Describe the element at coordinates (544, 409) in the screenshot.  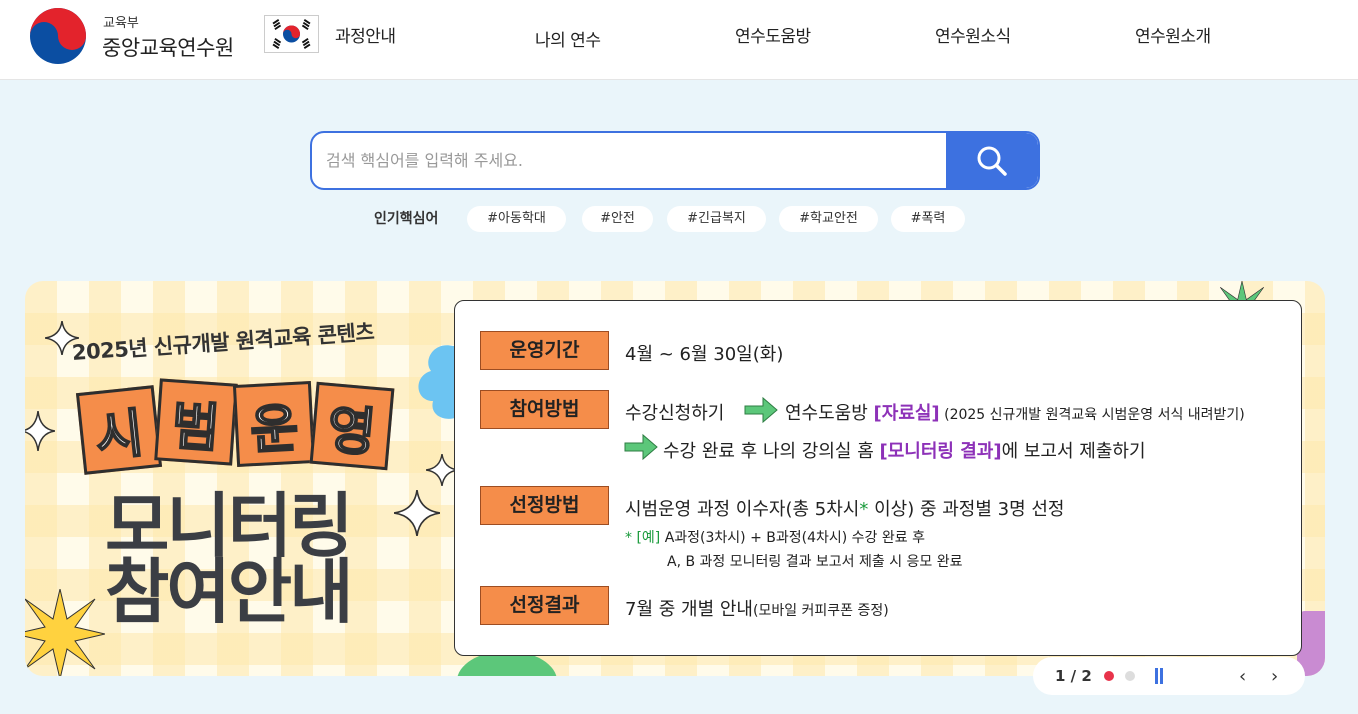
I see `method-label: 참여방법` at that location.